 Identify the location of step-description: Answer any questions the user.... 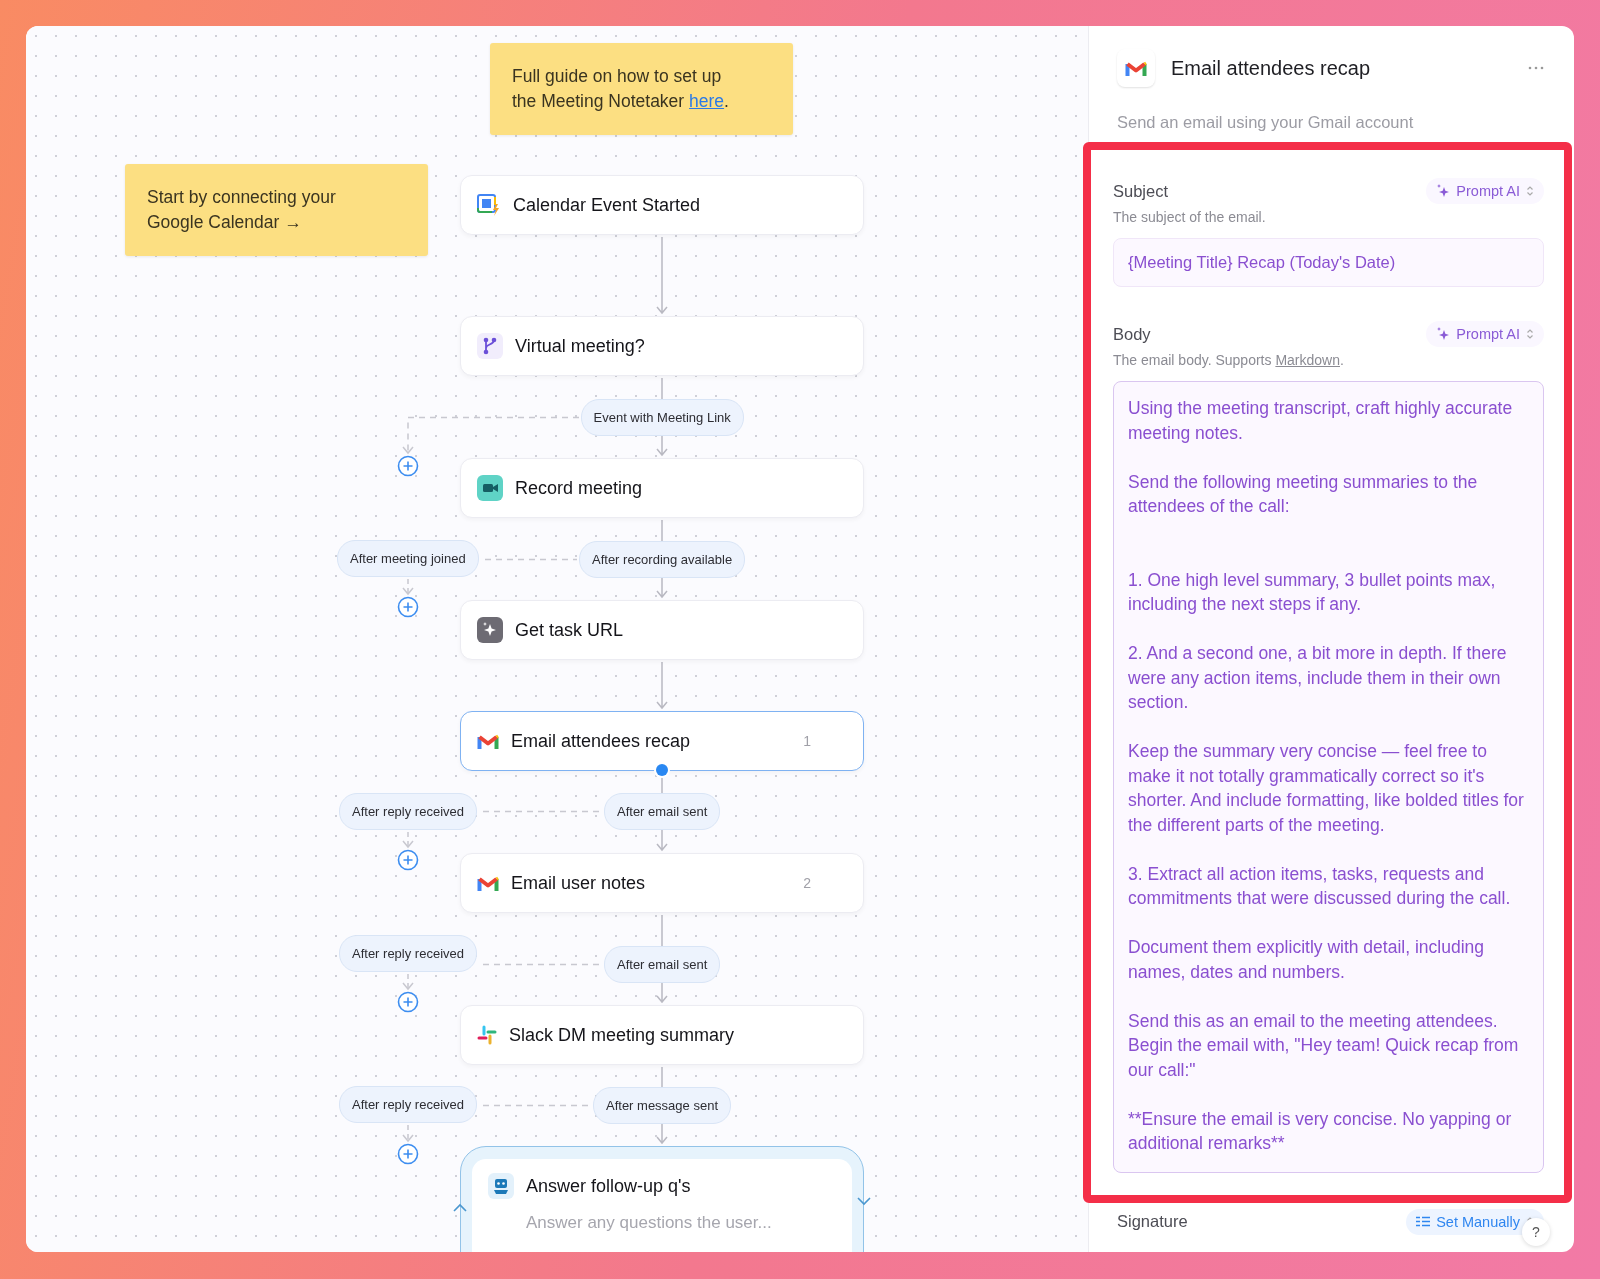
(649, 1223).